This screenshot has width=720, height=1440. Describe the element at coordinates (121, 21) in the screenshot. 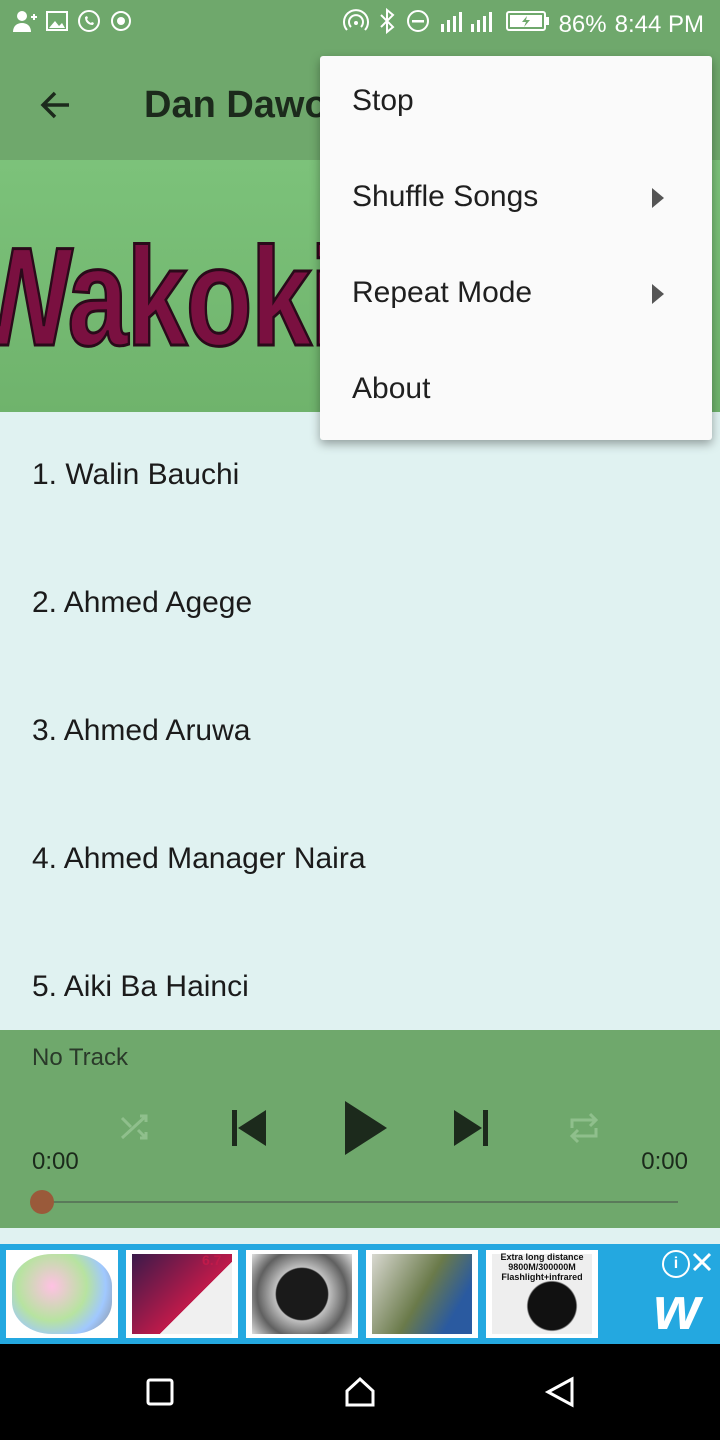

I see `record-icon` at that location.